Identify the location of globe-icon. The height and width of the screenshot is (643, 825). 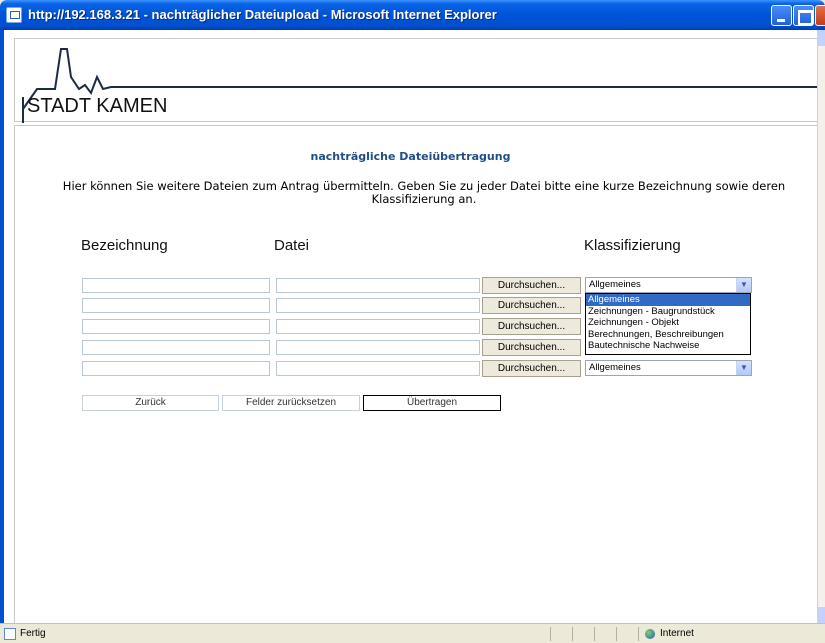
(650, 634).